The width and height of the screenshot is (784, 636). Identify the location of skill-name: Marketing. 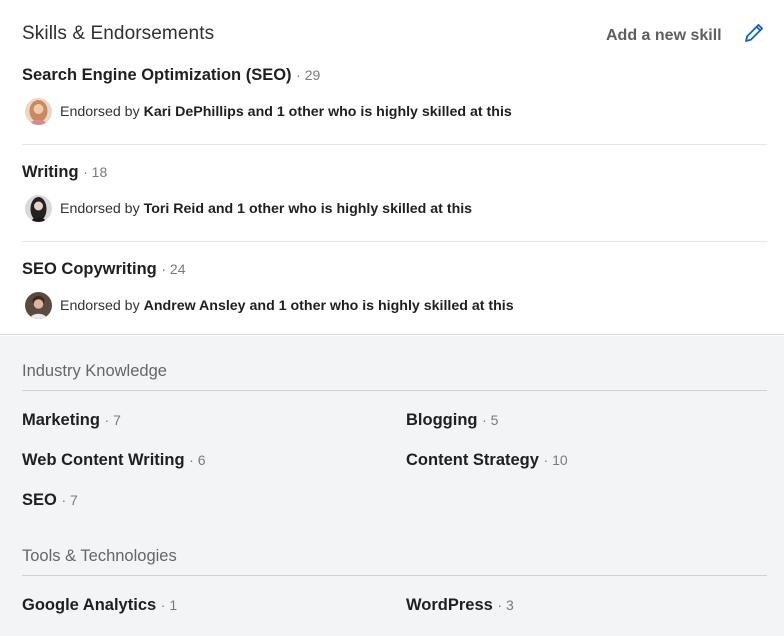
(61, 420).